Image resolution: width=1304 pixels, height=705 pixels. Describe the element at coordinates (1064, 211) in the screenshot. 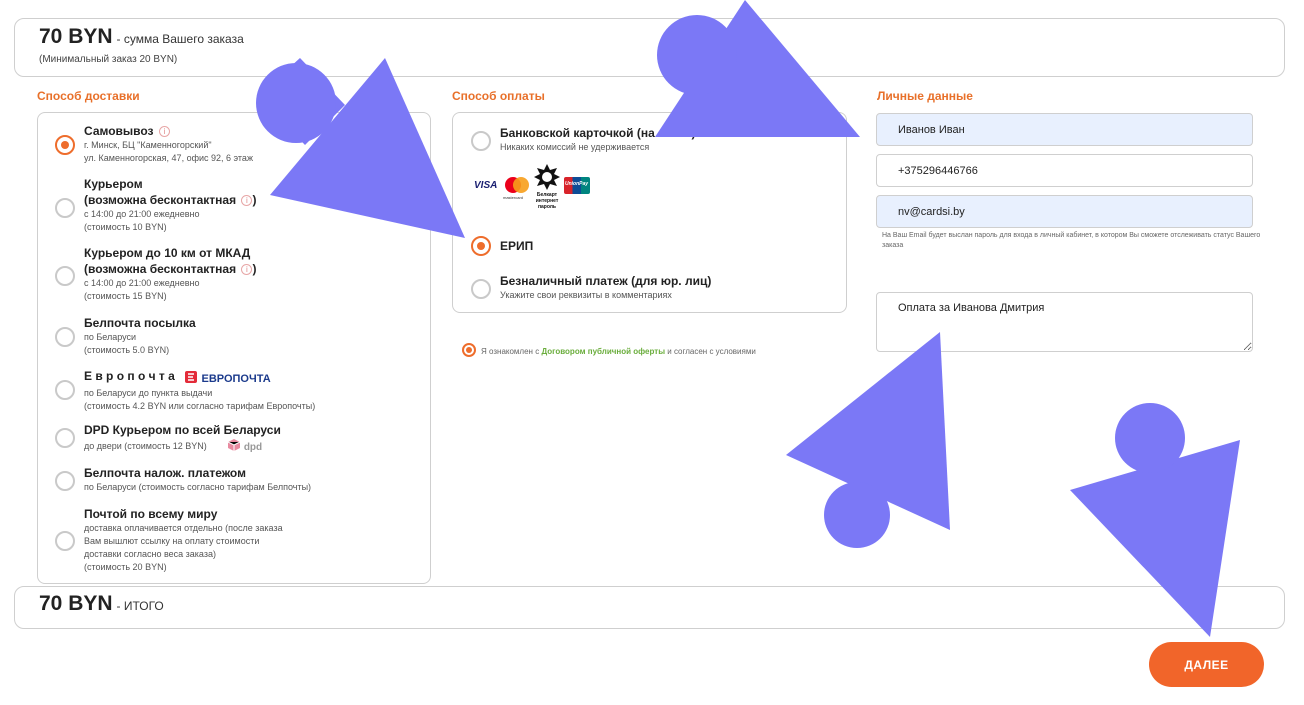

I see `email-input` at that location.